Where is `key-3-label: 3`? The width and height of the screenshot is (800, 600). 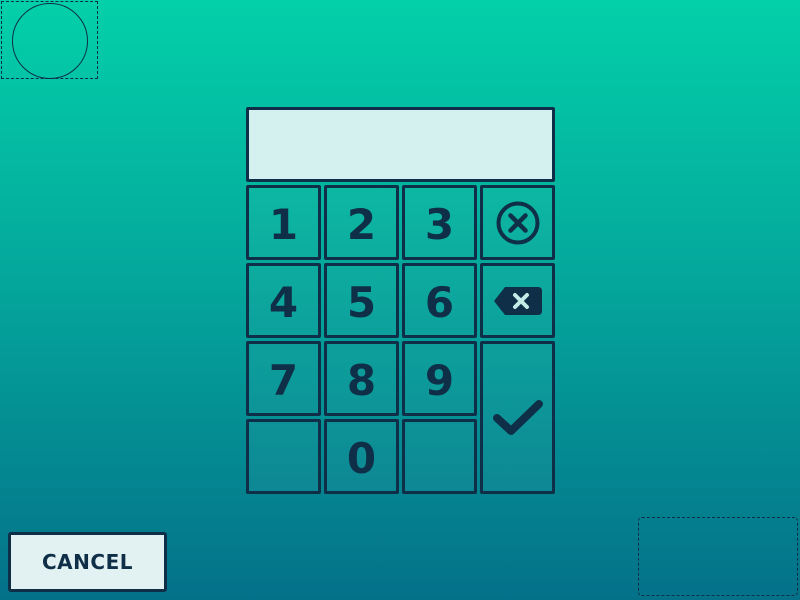 key-3-label: 3 is located at coordinates (439, 224).